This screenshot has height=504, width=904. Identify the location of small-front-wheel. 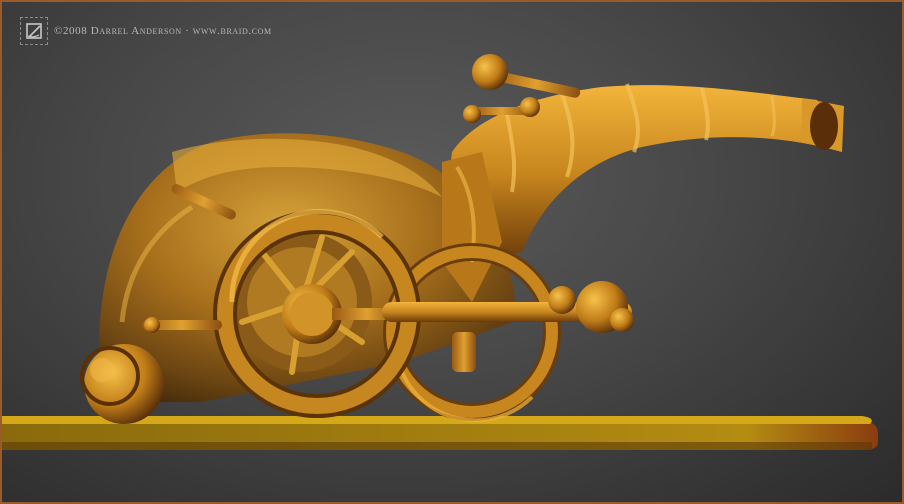
(122, 384).